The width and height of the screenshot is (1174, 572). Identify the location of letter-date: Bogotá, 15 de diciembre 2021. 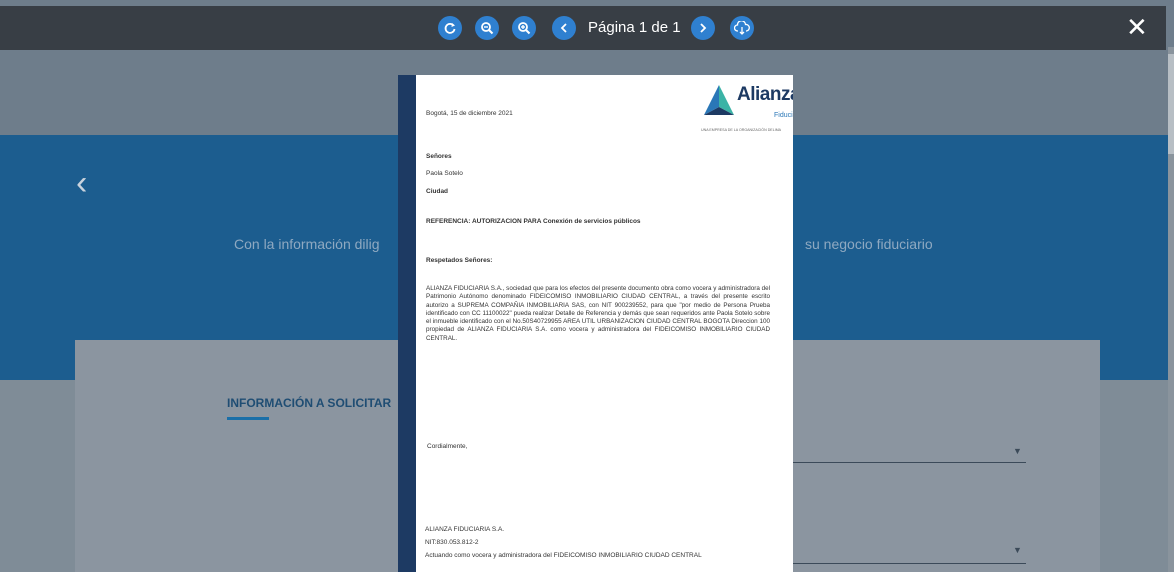
(469, 113).